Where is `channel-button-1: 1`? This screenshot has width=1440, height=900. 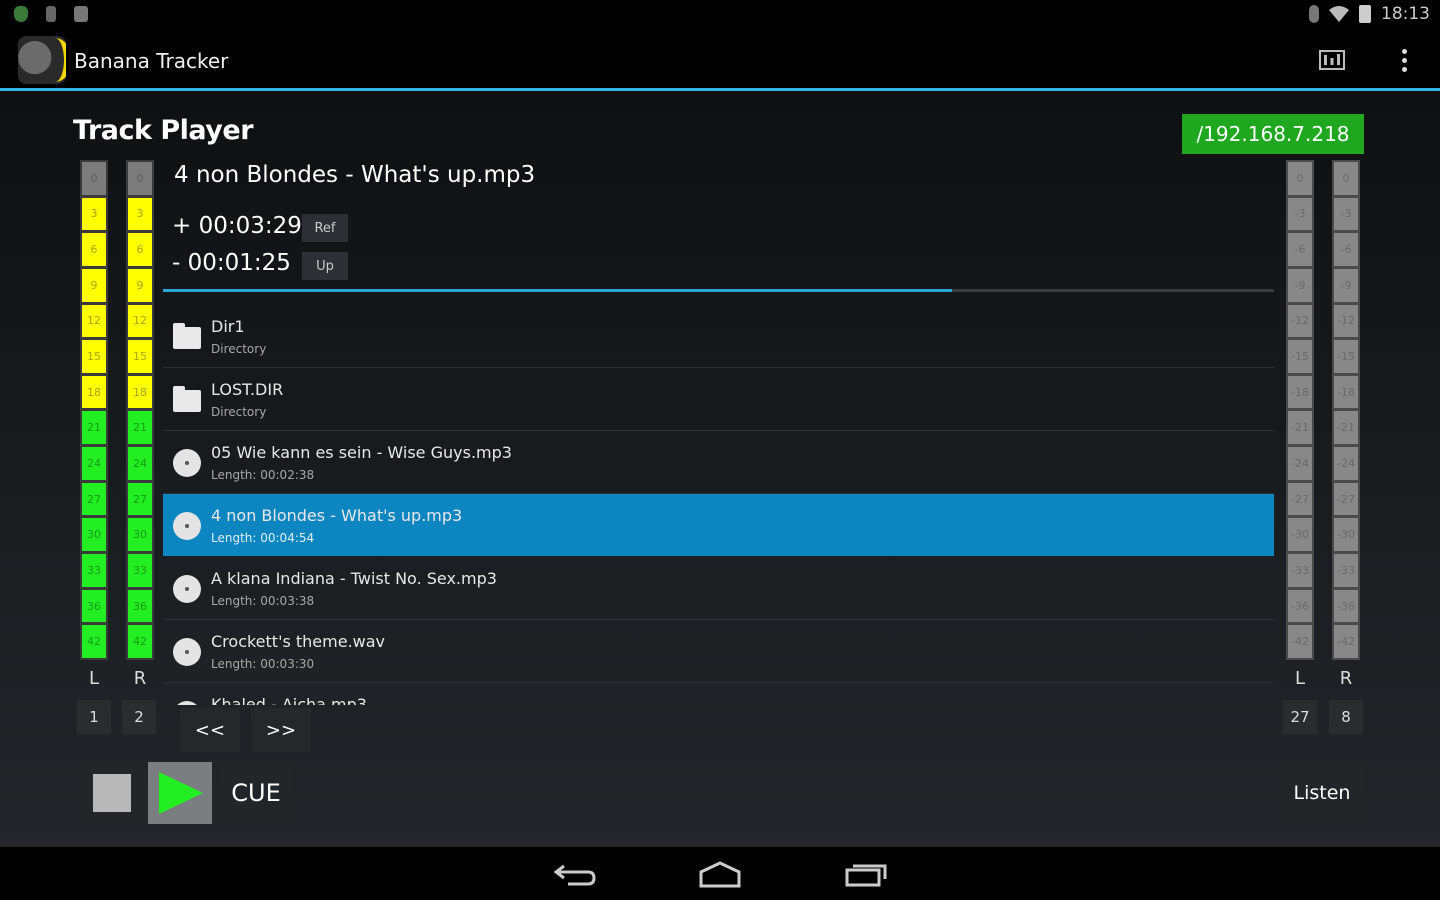 channel-button-1: 1 is located at coordinates (94, 717).